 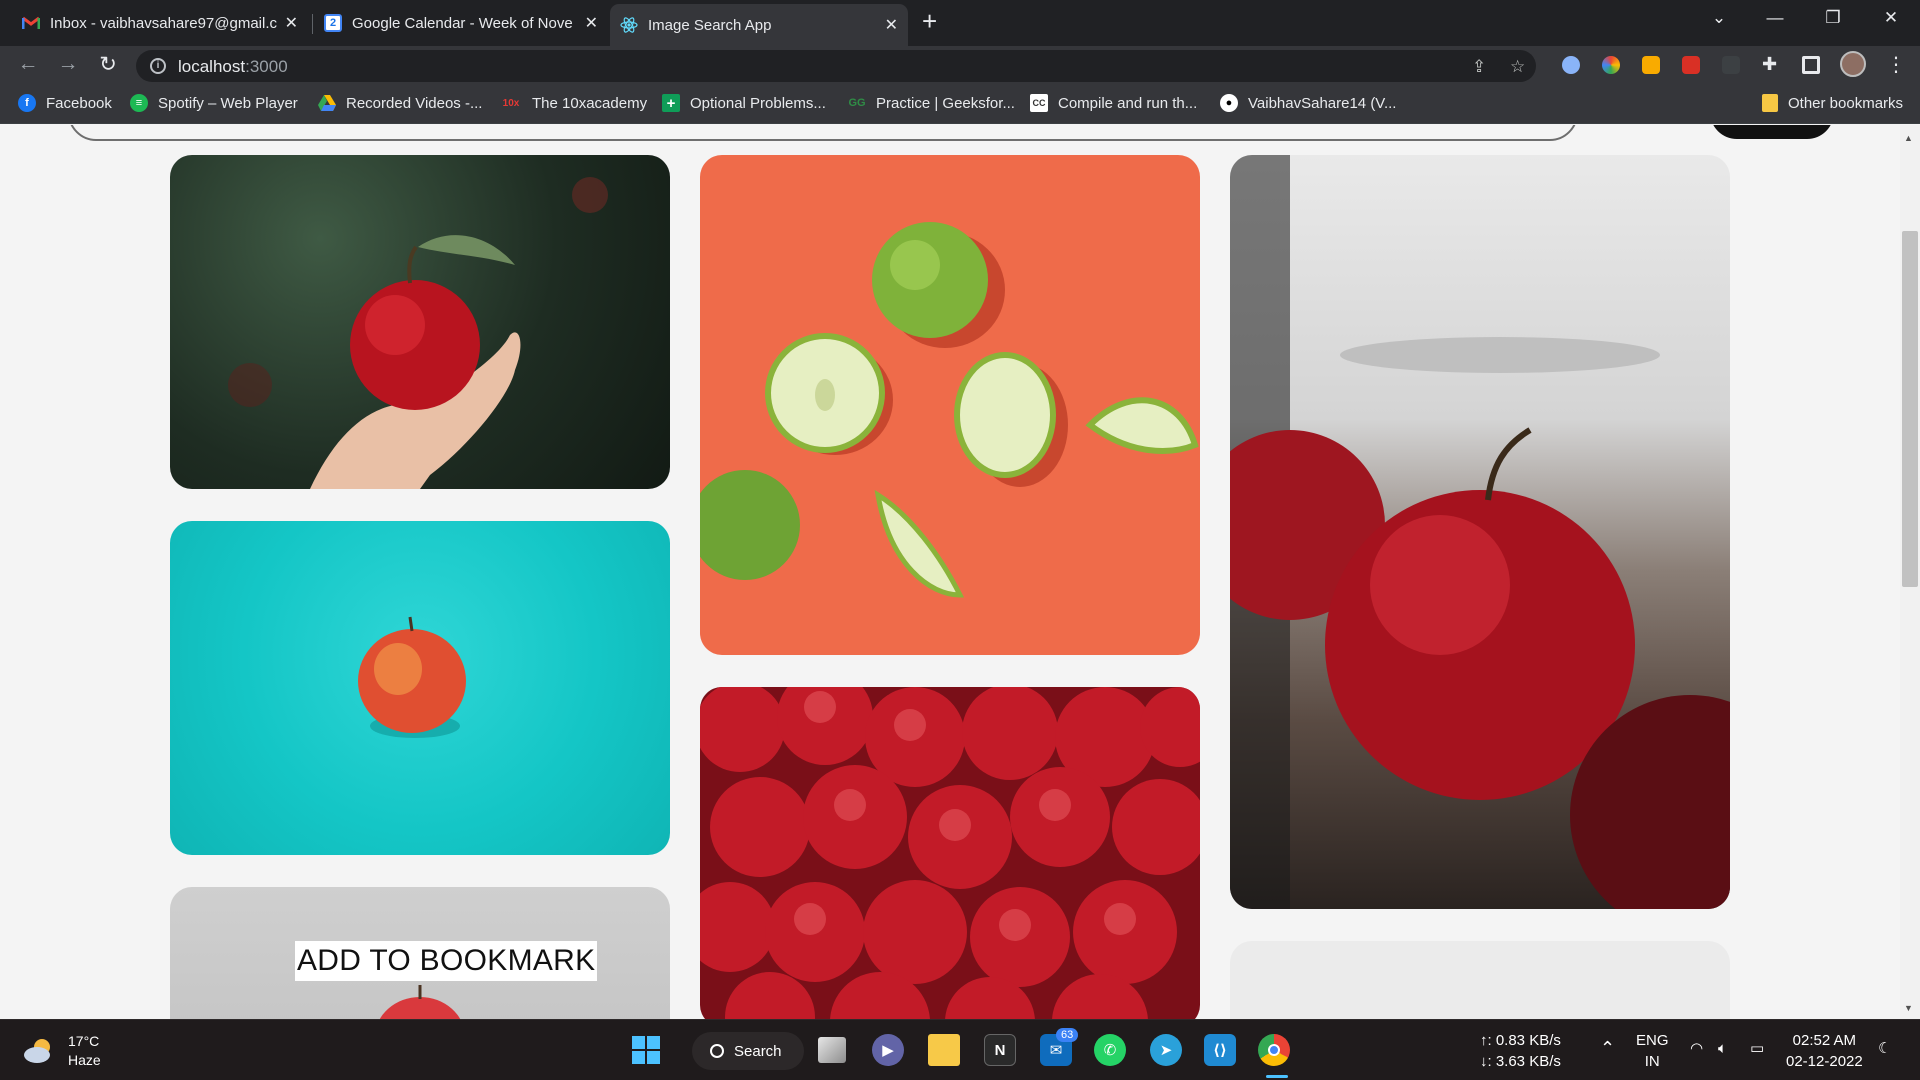 What do you see at coordinates (1908, 1008) in the screenshot?
I see `scroll-down-arrow-icon: ▼` at bounding box center [1908, 1008].